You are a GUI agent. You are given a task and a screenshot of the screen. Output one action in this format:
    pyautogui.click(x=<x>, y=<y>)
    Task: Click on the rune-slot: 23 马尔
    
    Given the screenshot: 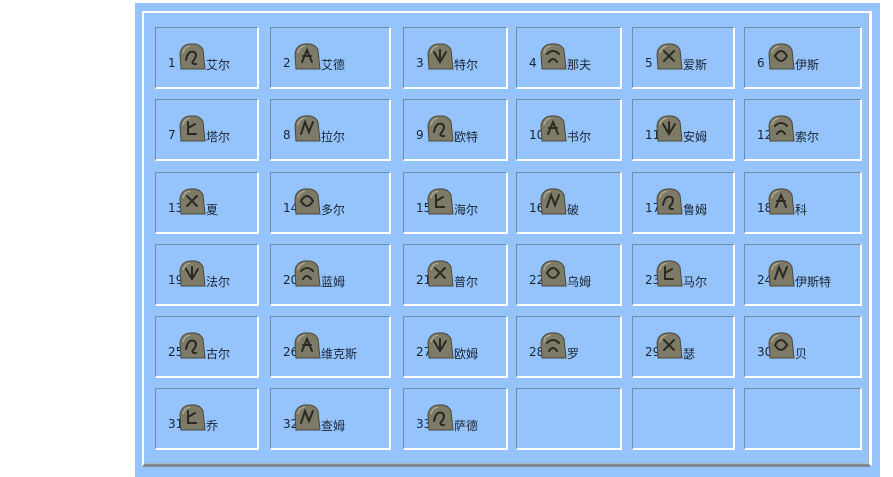 What is the action you would take?
    pyautogui.click(x=683, y=275)
    